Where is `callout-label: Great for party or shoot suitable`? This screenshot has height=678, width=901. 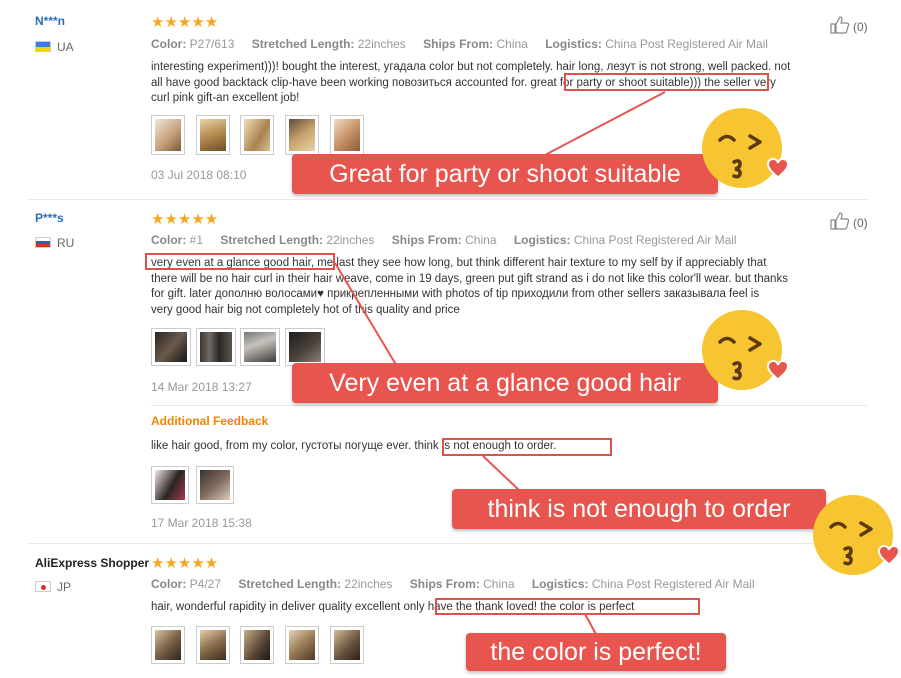
callout-label: Great for party or shoot suitable is located at coordinates (505, 174).